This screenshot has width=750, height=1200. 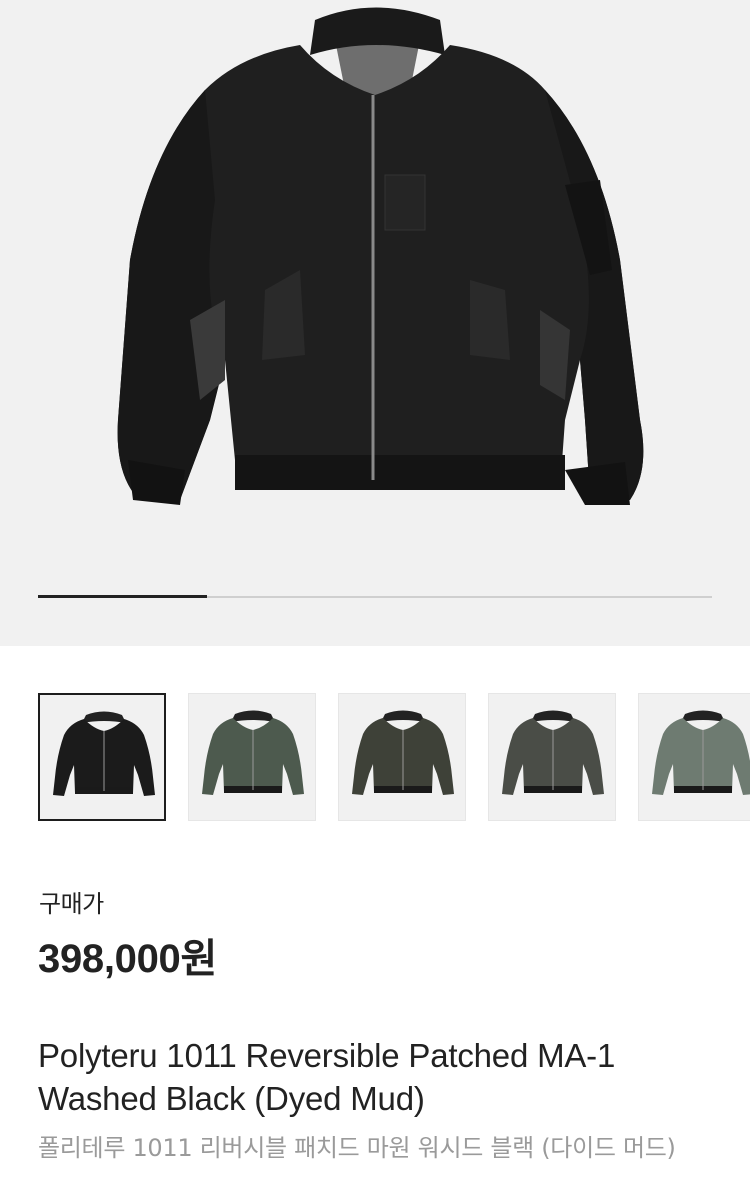 I want to click on product-price: 398,000원, so click(x=127, y=959).